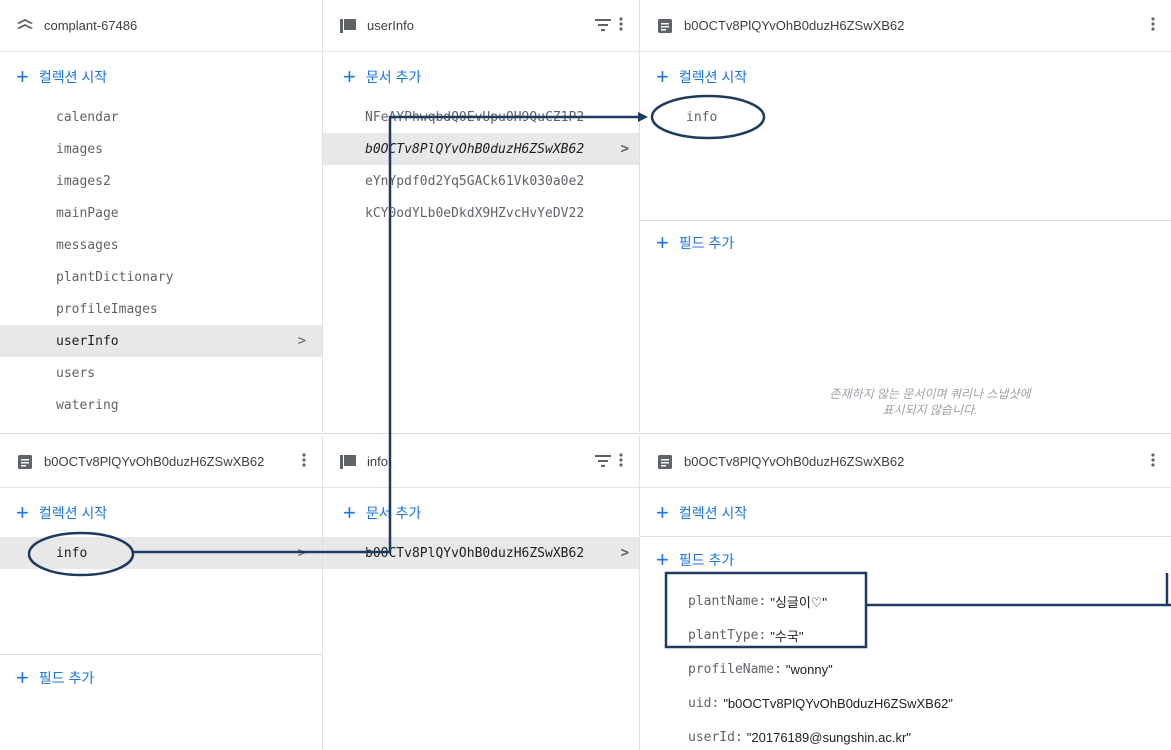 The image size is (1171, 750). I want to click on collection-item-plantdictionary: plantDictionary, so click(161, 277).